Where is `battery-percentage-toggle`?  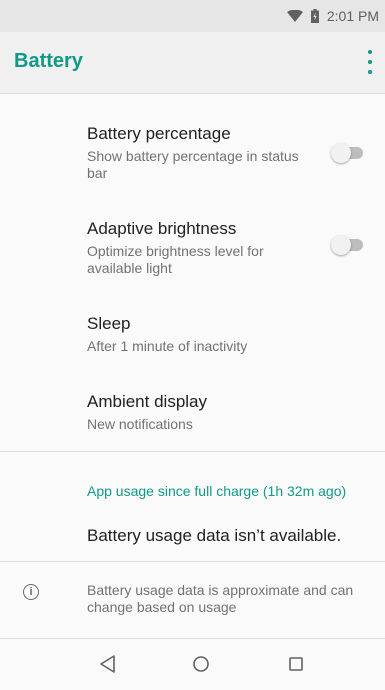
battery-percentage-toggle is located at coordinates (348, 153).